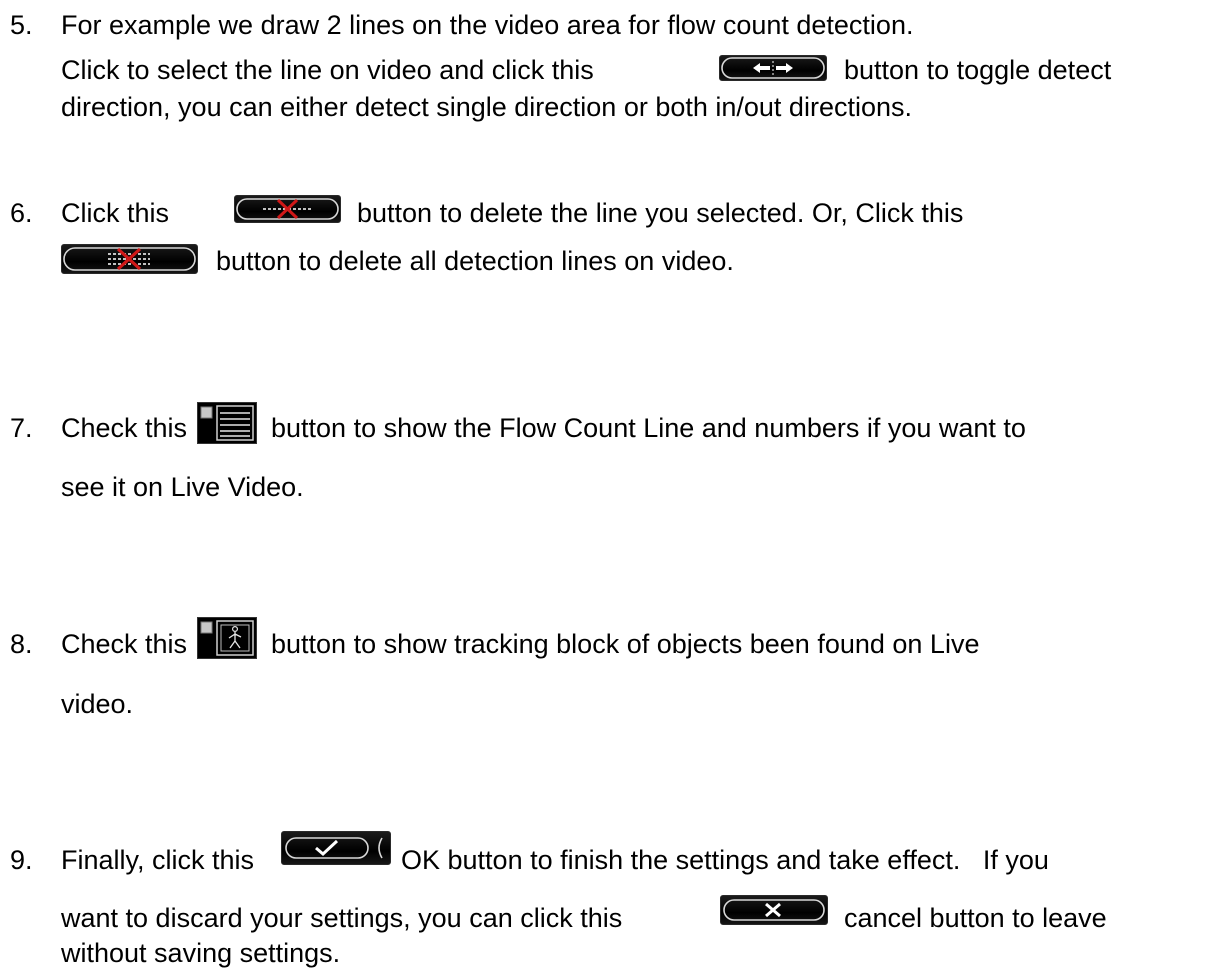 Image resolution: width=1220 pixels, height=970 pixels. I want to click on item-number: 5., so click(21, 25).